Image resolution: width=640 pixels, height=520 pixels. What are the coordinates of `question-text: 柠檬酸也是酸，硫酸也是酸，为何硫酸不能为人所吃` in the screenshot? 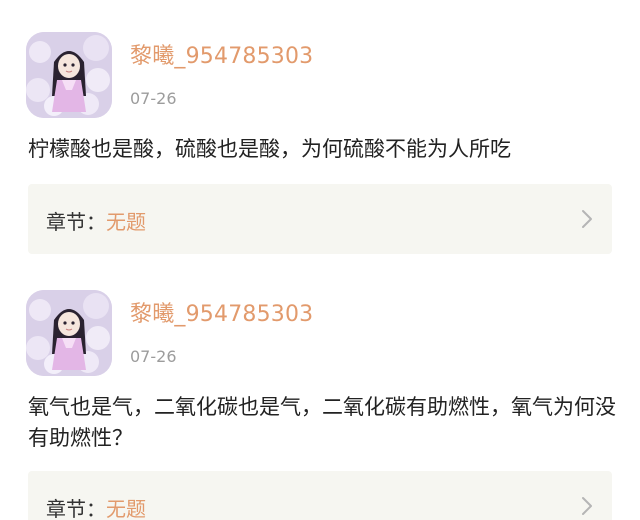 It's located at (323, 149).